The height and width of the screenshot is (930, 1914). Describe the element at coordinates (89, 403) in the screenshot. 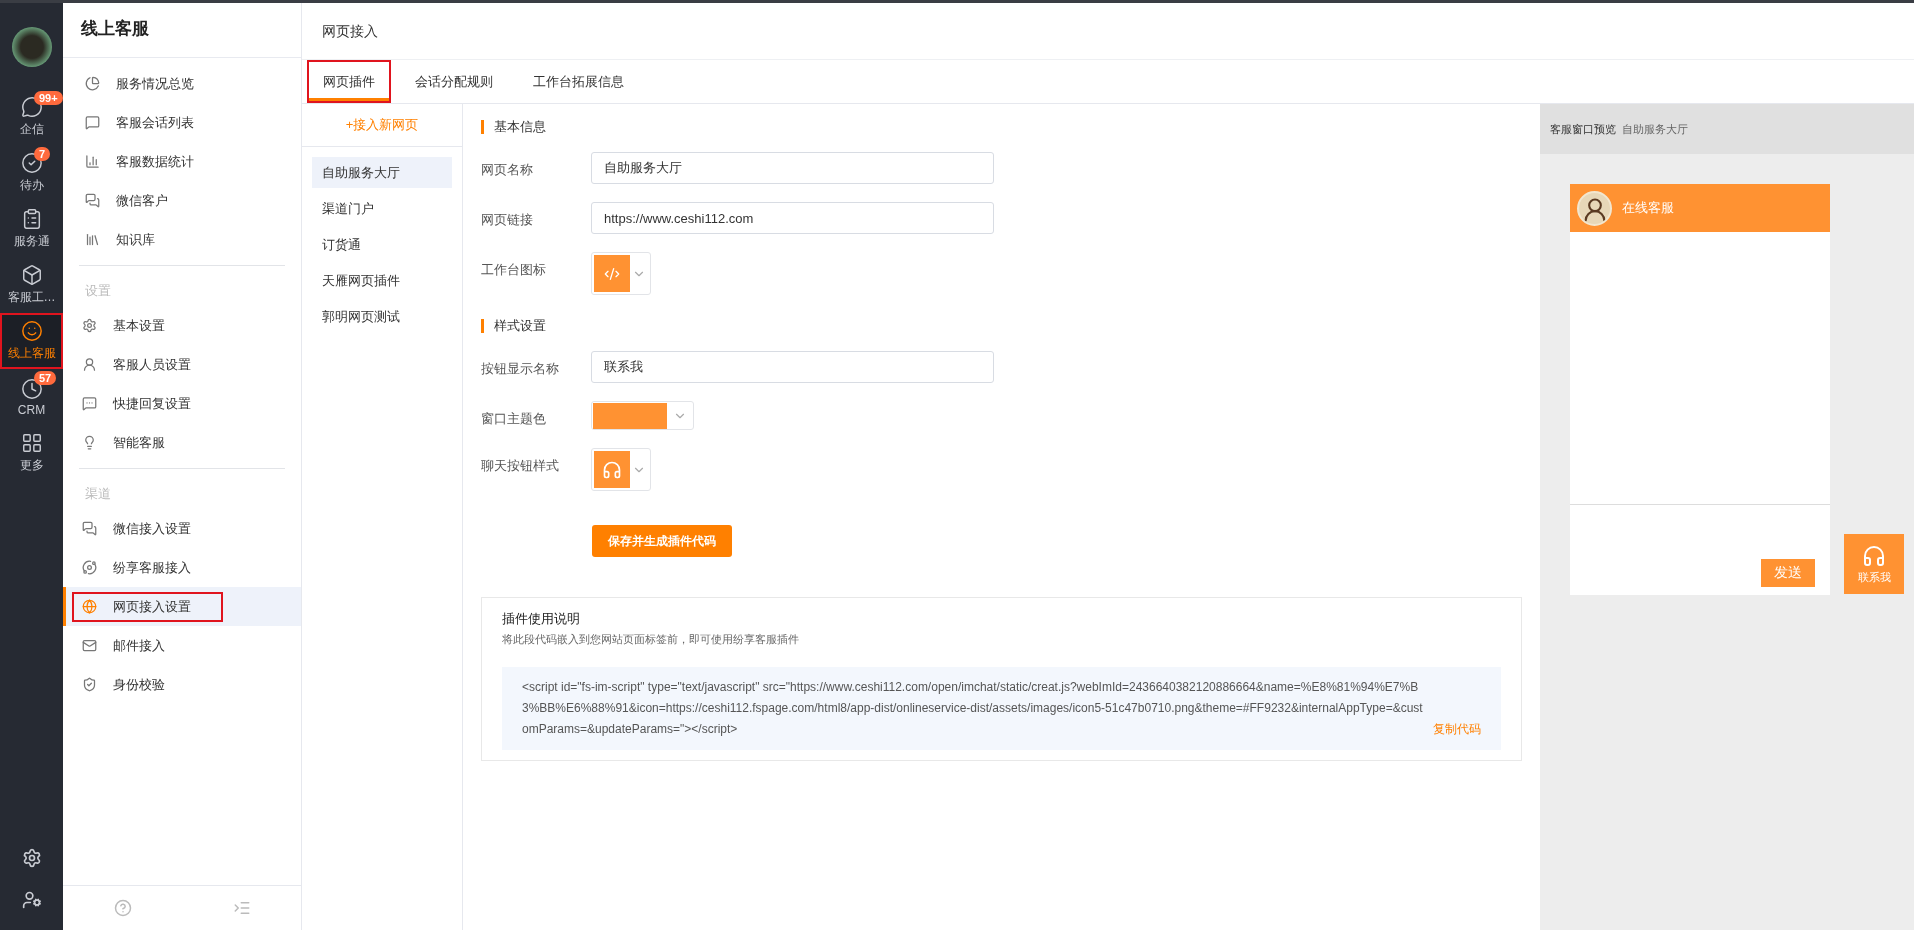

I see `message-dots-icon` at that location.